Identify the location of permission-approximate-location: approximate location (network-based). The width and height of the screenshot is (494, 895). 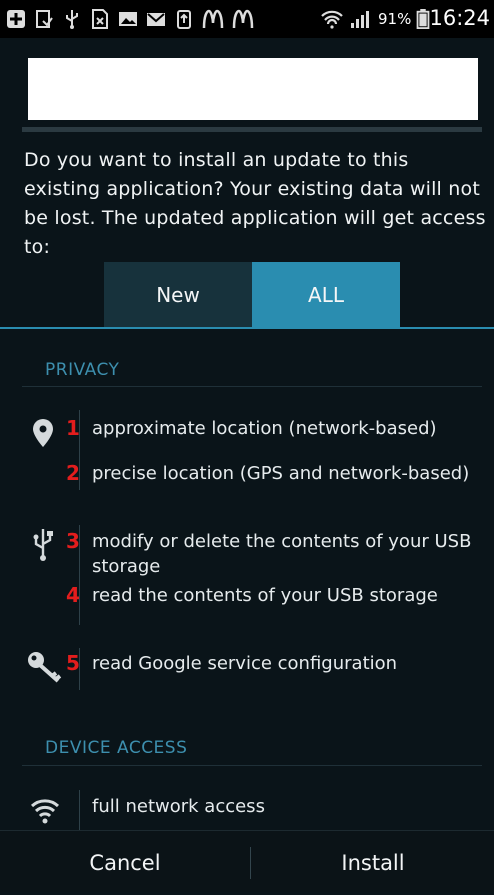
(264, 428).